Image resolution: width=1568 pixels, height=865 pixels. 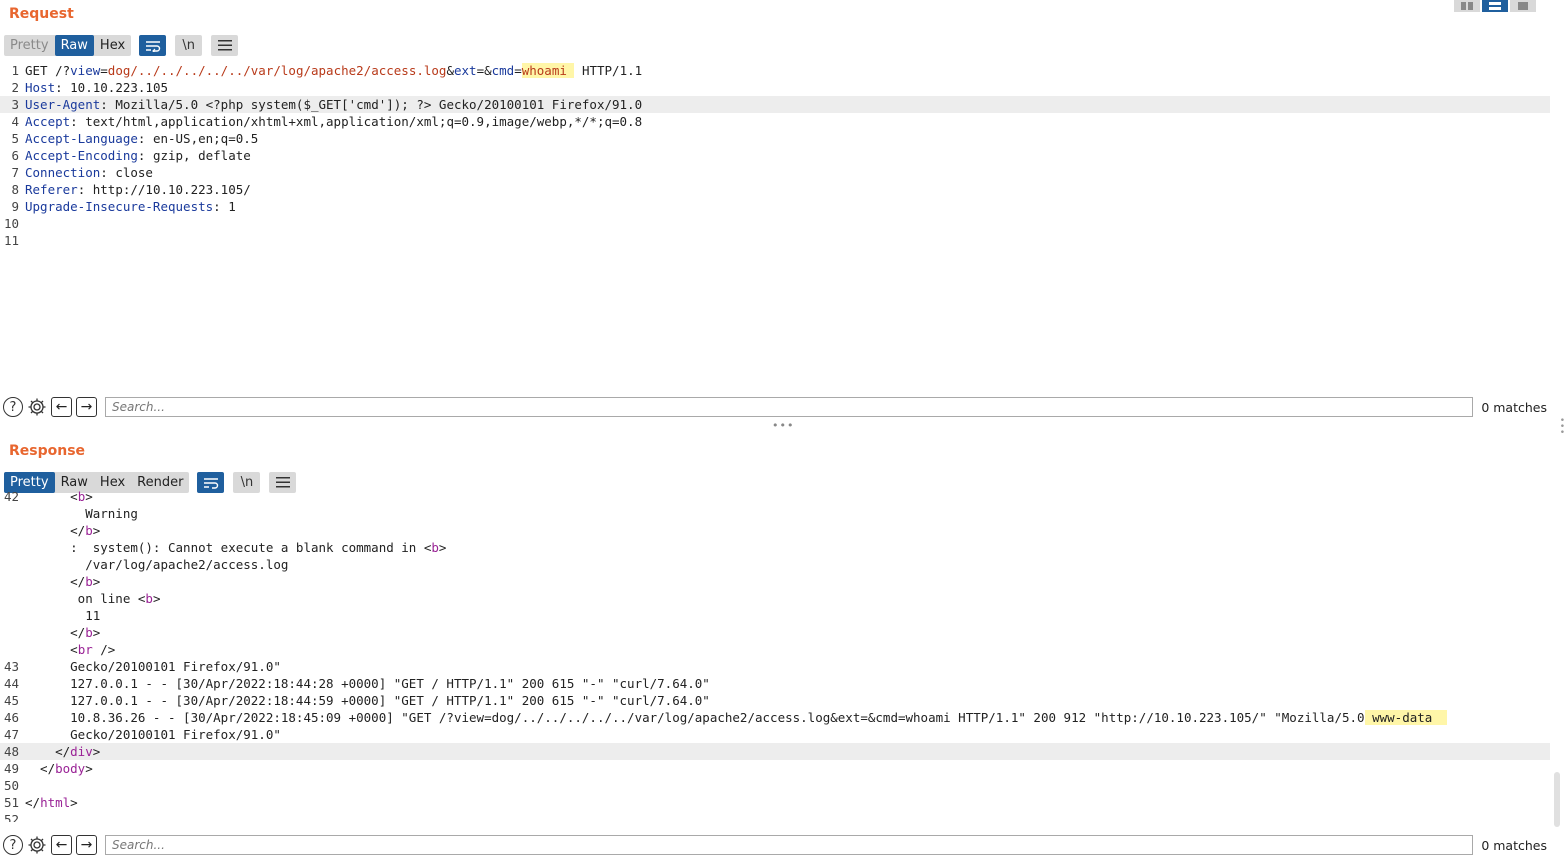 I want to click on response-search-input, so click(x=789, y=845).